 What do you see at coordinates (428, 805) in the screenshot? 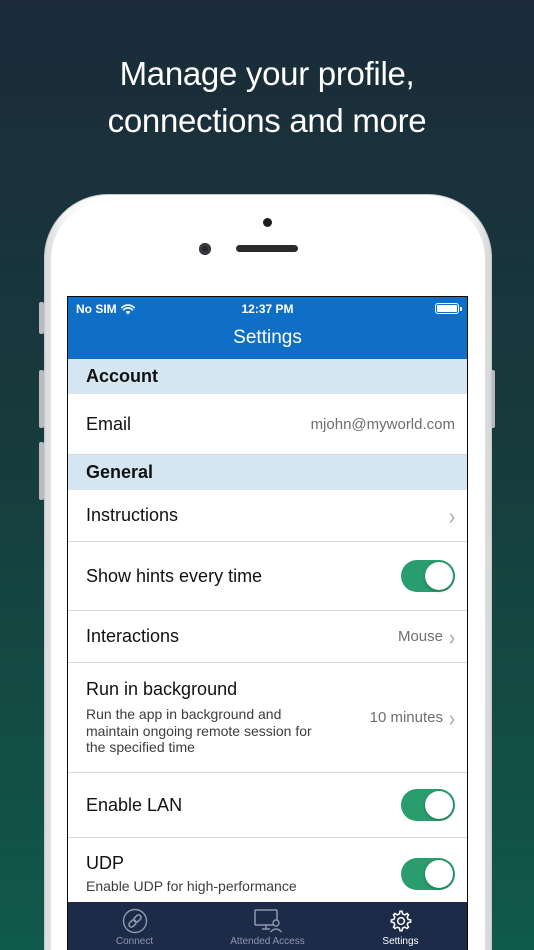
I see `enable-lan-toggle` at bounding box center [428, 805].